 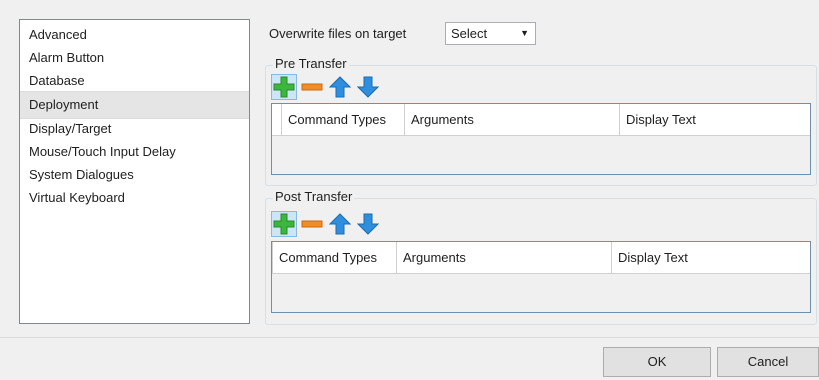 I want to click on post-remove-button, so click(x=312, y=224).